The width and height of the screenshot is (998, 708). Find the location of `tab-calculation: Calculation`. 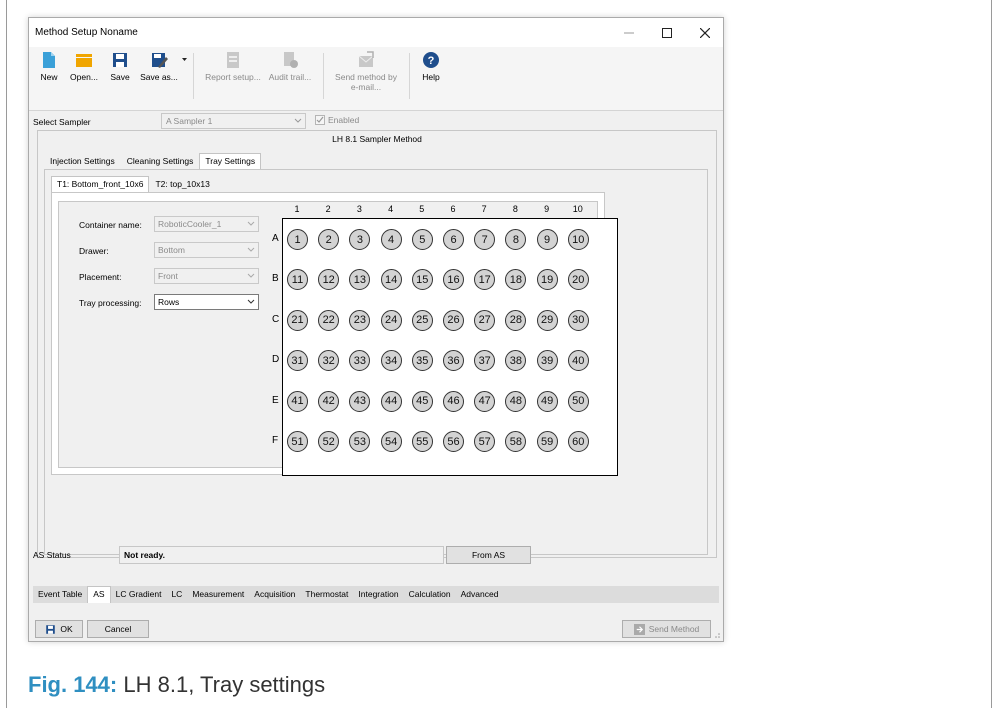

tab-calculation: Calculation is located at coordinates (430, 594).